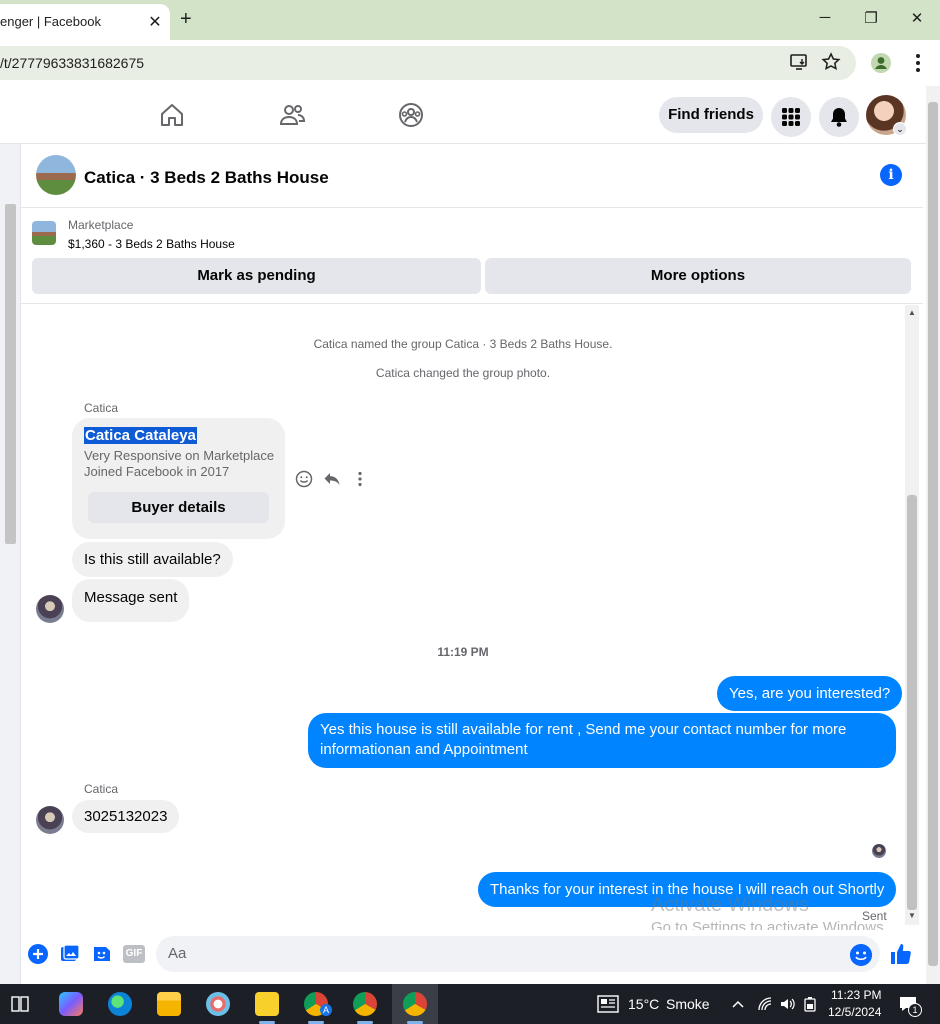 The width and height of the screenshot is (940, 1024). I want to click on react-emoji-icon, so click(304, 479).